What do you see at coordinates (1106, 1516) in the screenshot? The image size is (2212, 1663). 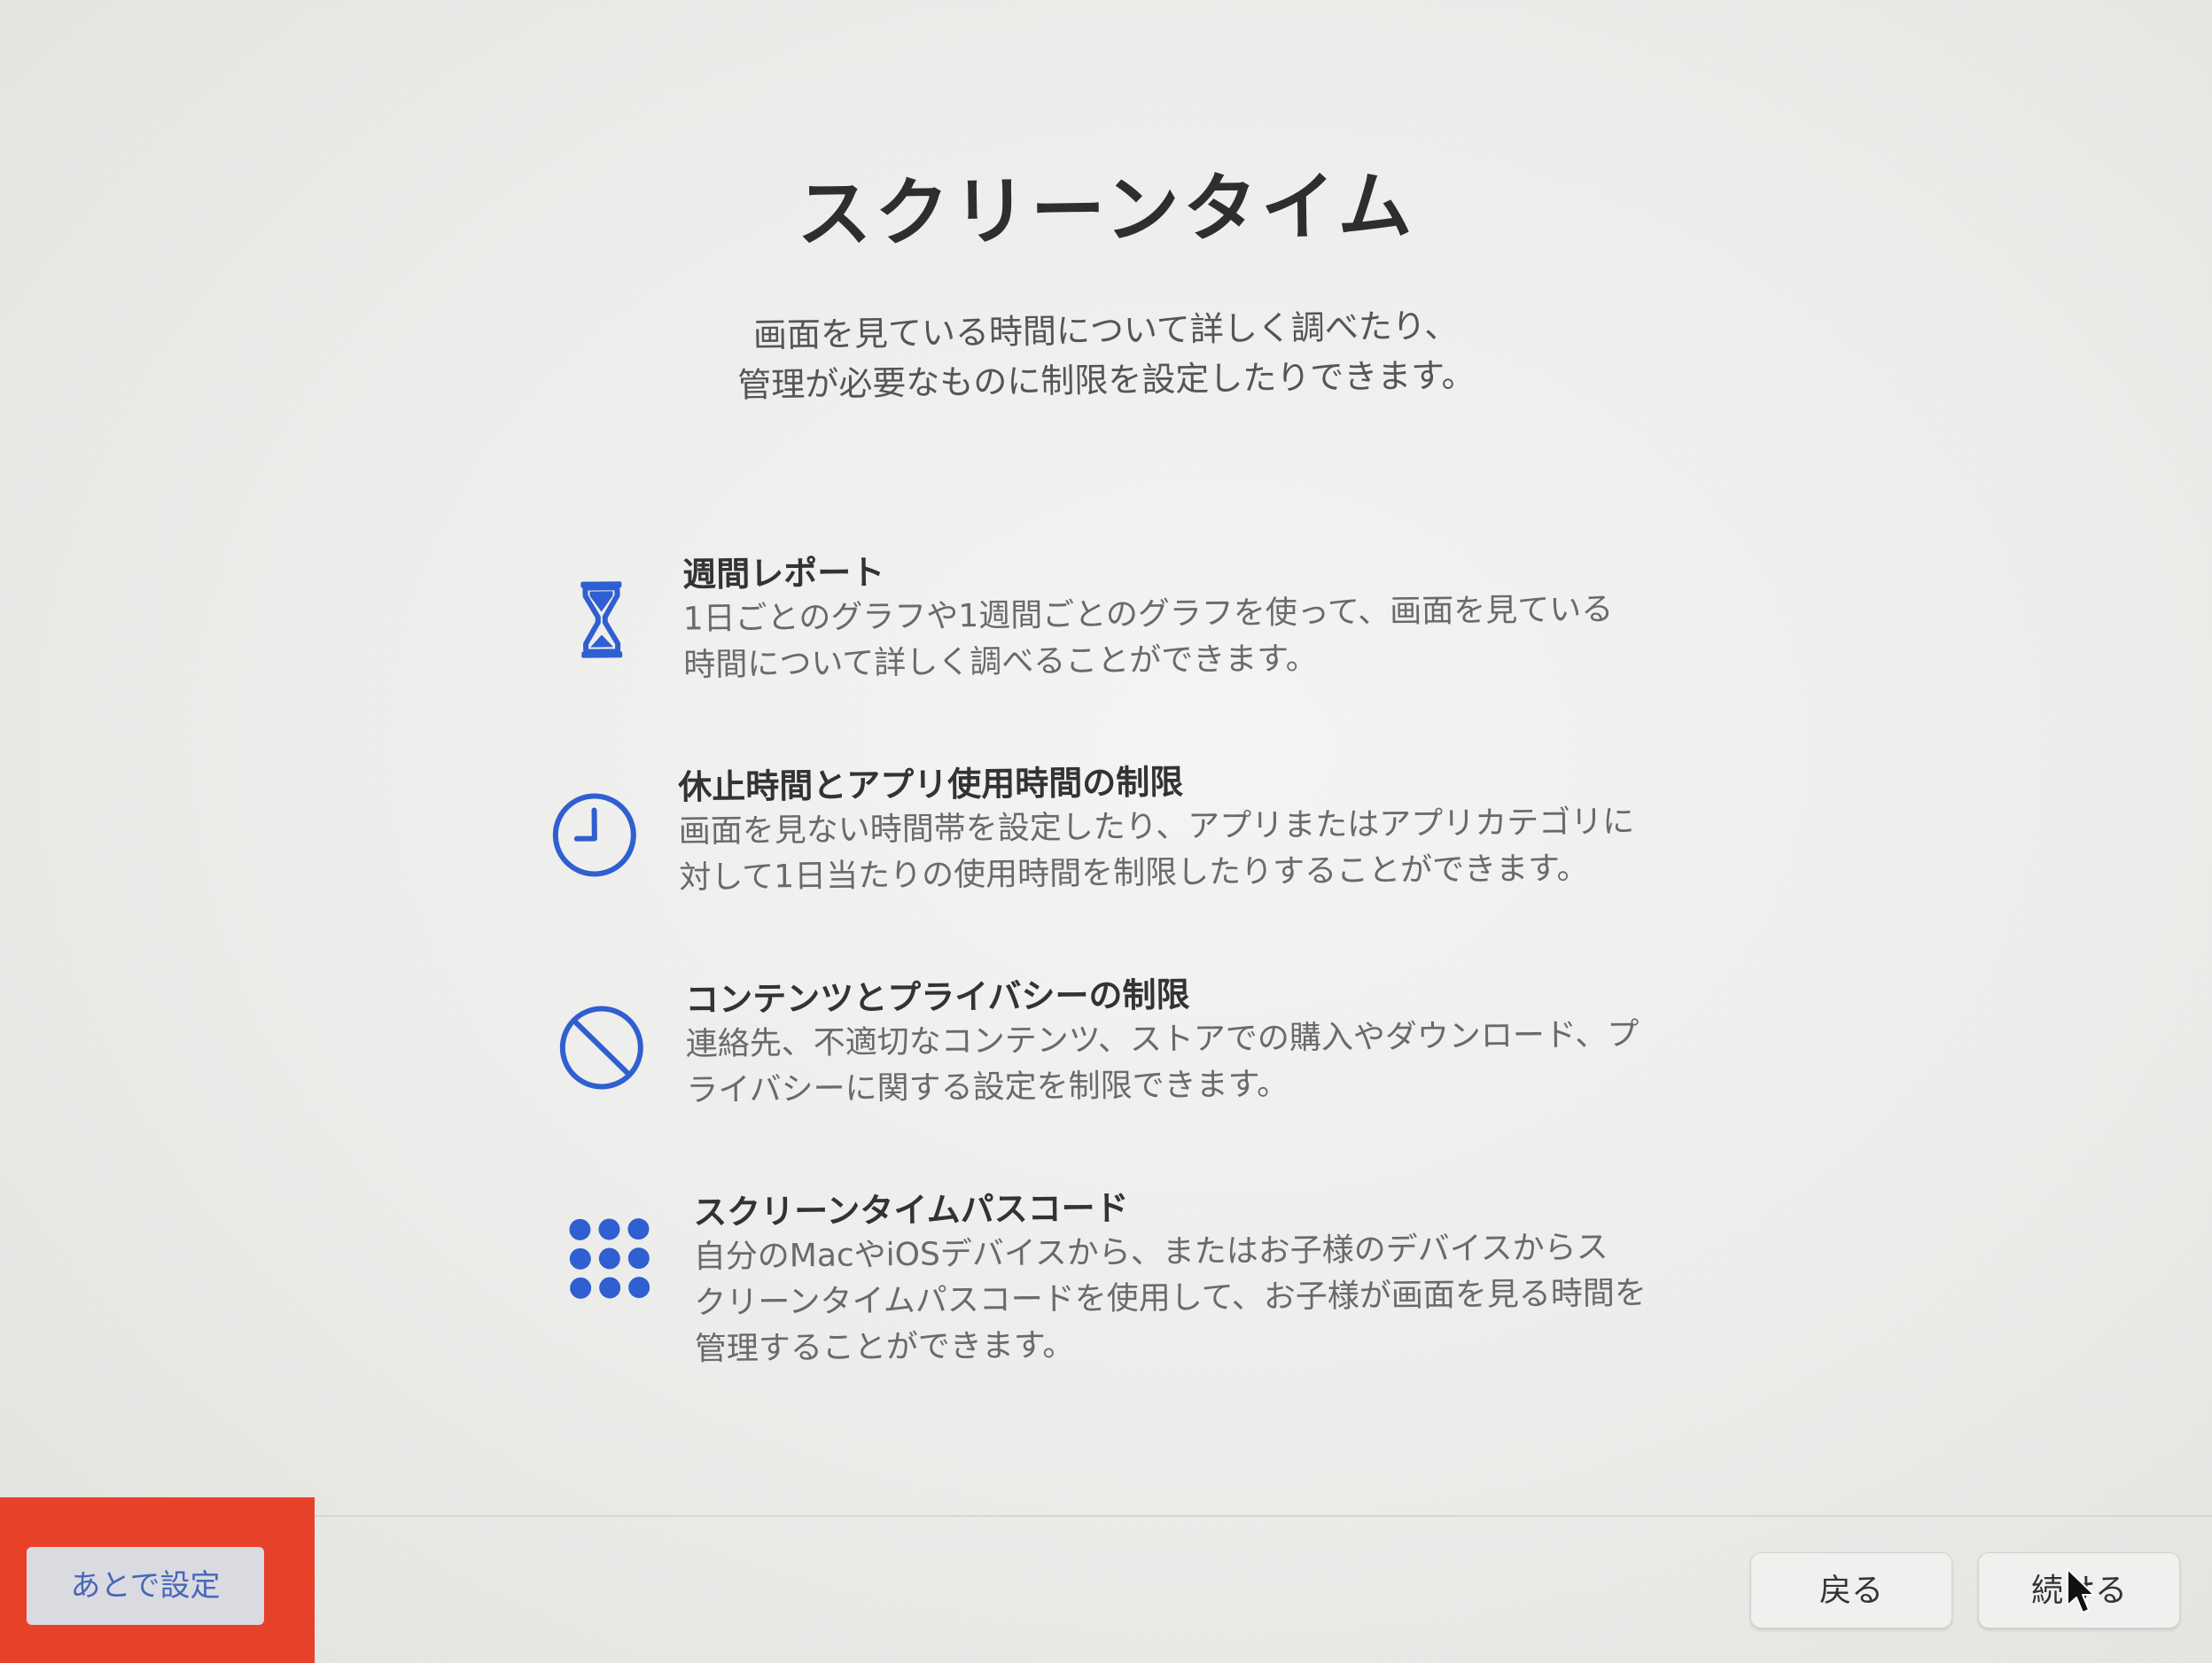 I see `footer-divider` at bounding box center [1106, 1516].